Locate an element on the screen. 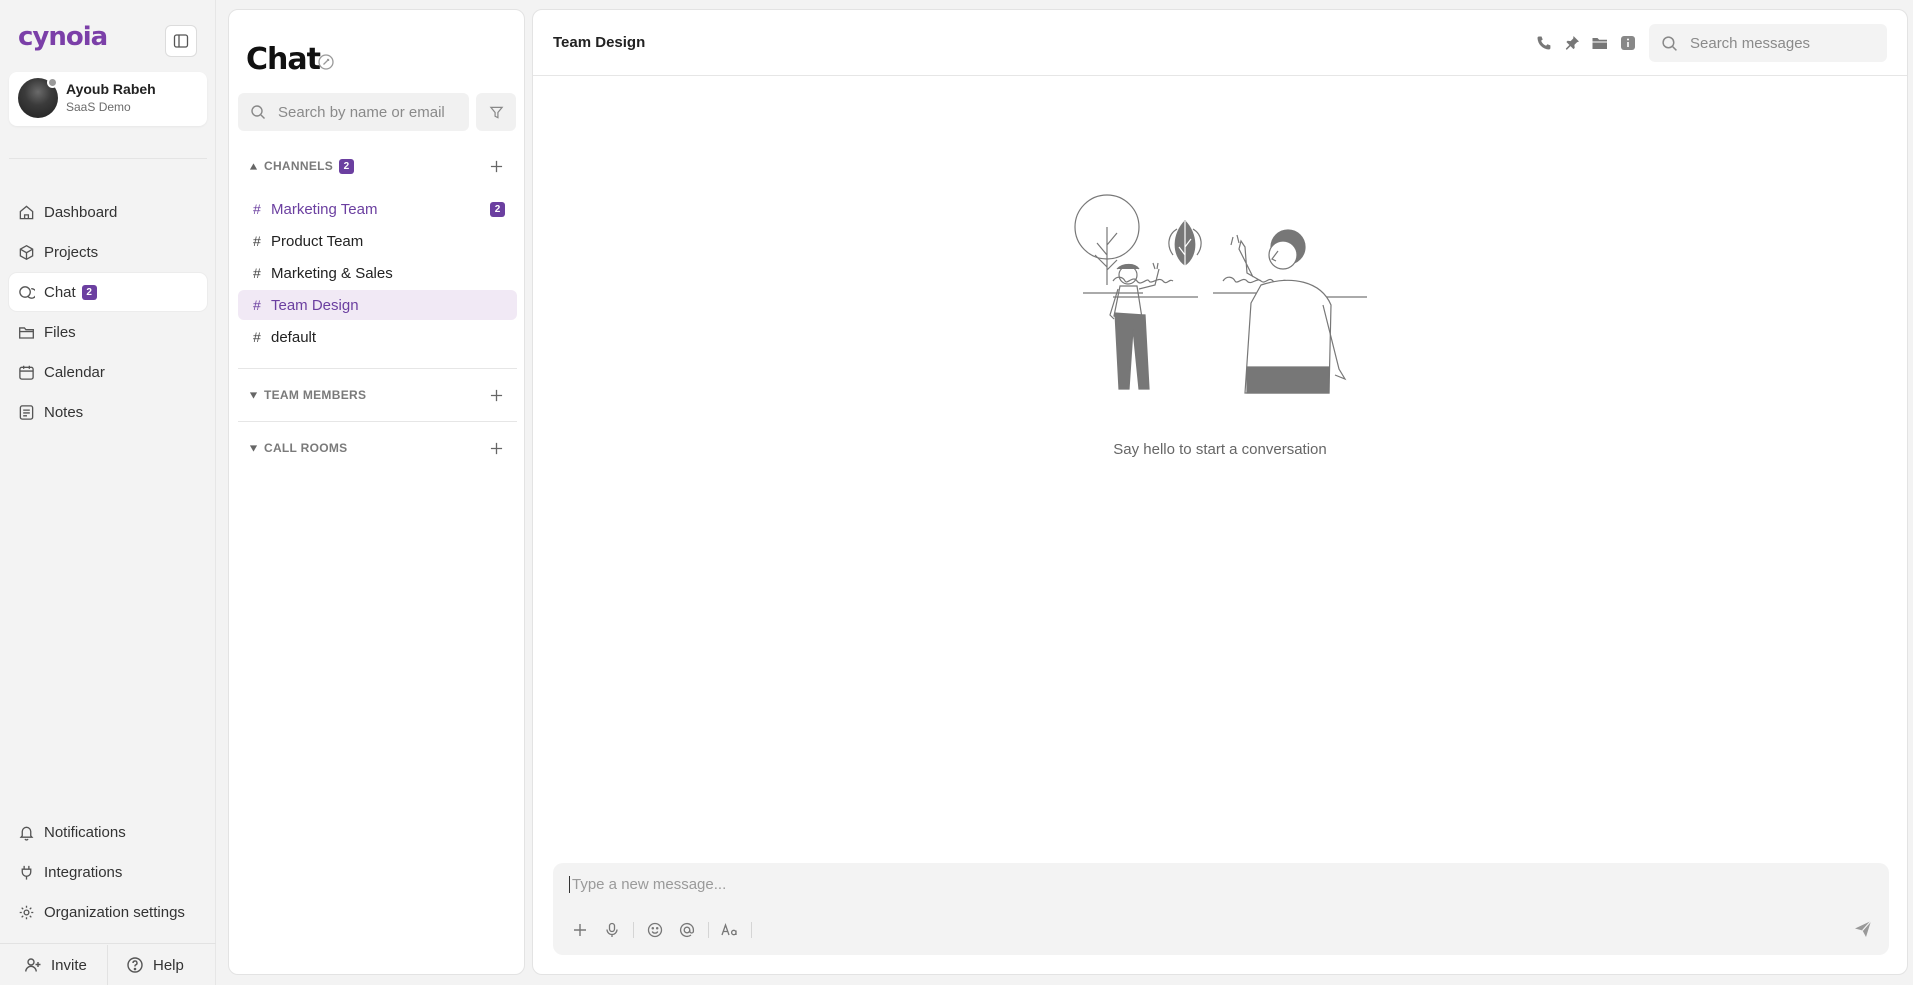 This screenshot has height=985, width=1913. nav-item-notes: Notes is located at coordinates (108, 412).